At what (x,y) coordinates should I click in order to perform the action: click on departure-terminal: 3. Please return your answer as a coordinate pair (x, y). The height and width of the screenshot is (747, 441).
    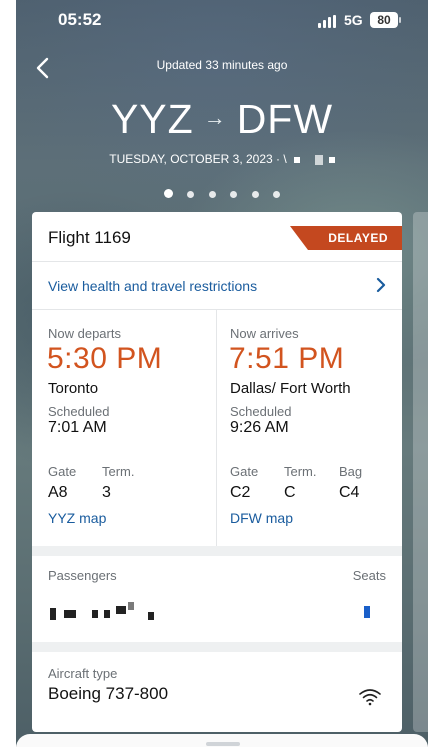
    Looking at the image, I should click on (106, 492).